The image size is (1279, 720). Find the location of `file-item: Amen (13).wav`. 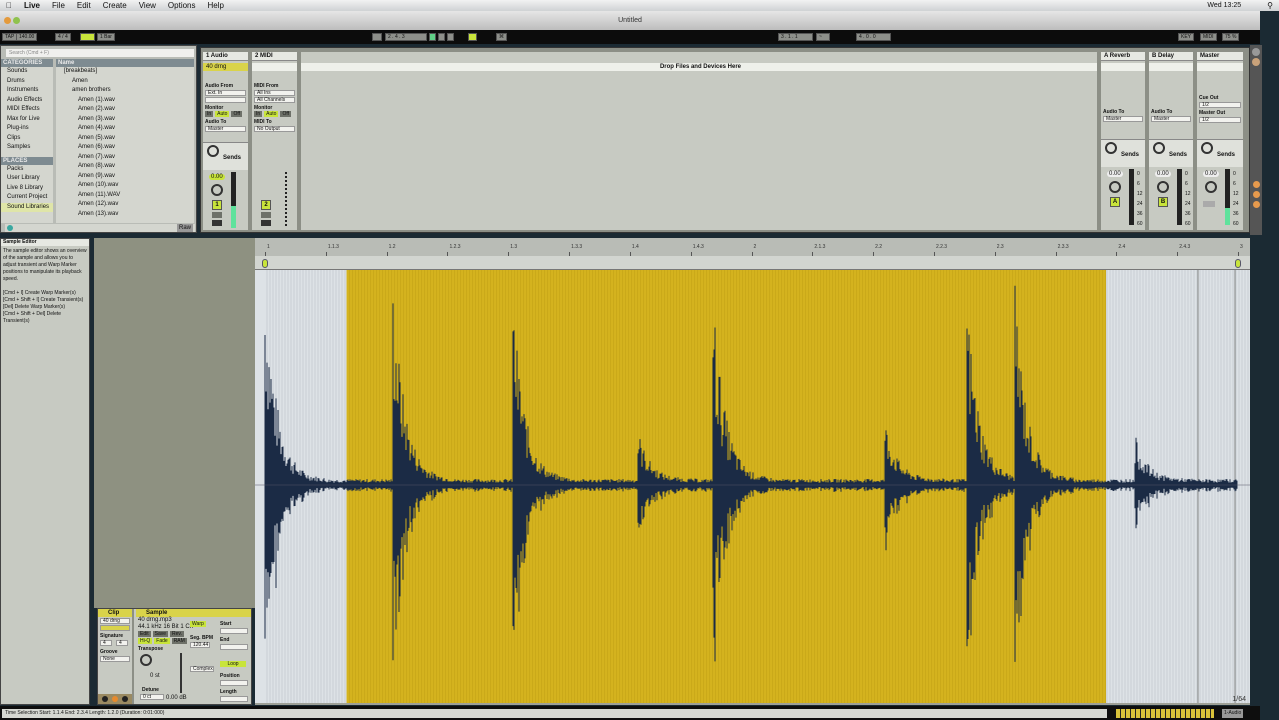

file-item: Amen (13).wav is located at coordinates (125, 215).